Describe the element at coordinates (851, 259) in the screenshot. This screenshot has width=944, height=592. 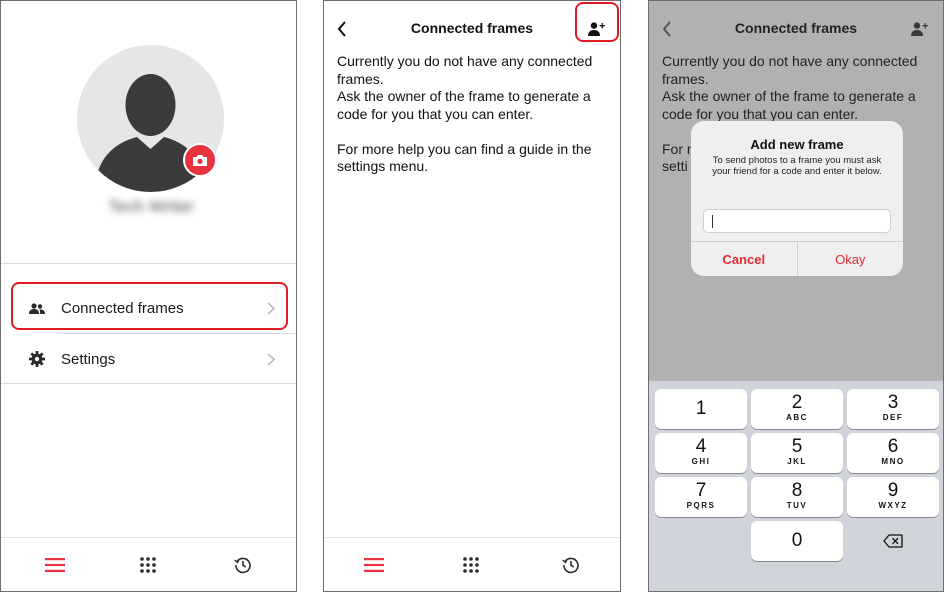
I see `okay-button: Okay` at that location.